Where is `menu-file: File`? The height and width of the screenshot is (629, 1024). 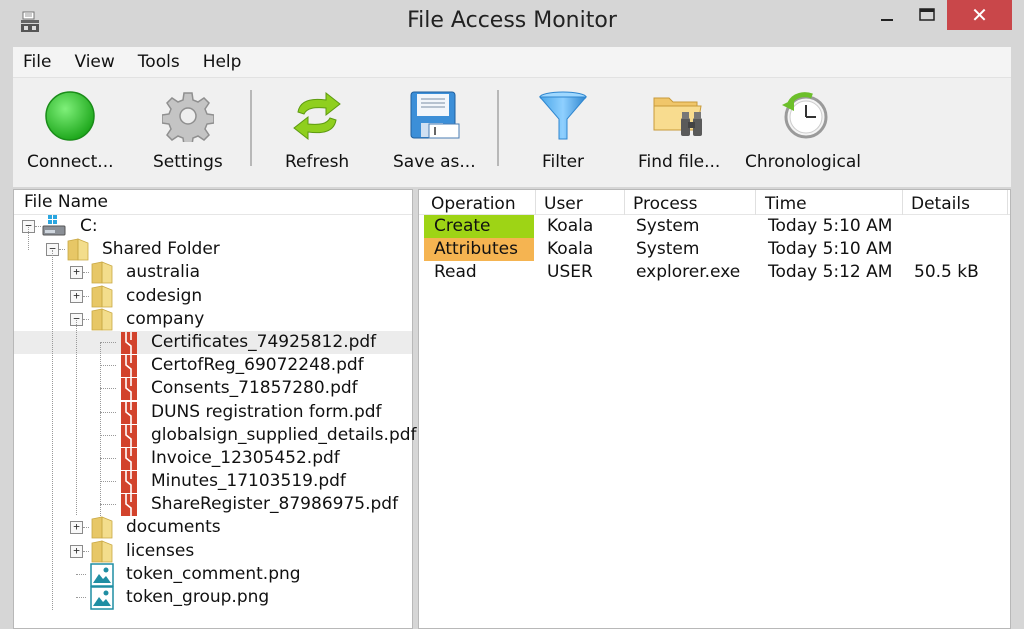 menu-file: File is located at coordinates (37, 62).